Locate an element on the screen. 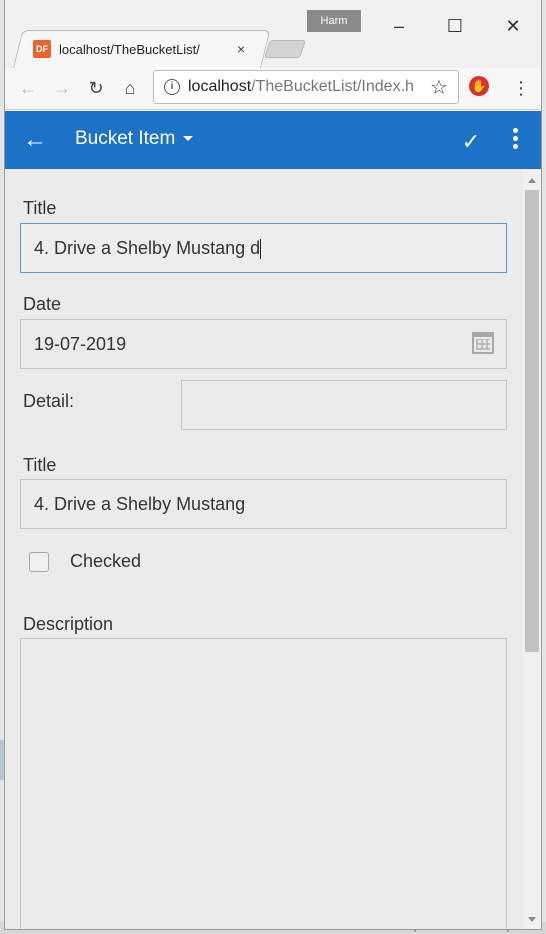 This screenshot has width=546, height=934. extension-icon: ✋ is located at coordinates (480, 88).